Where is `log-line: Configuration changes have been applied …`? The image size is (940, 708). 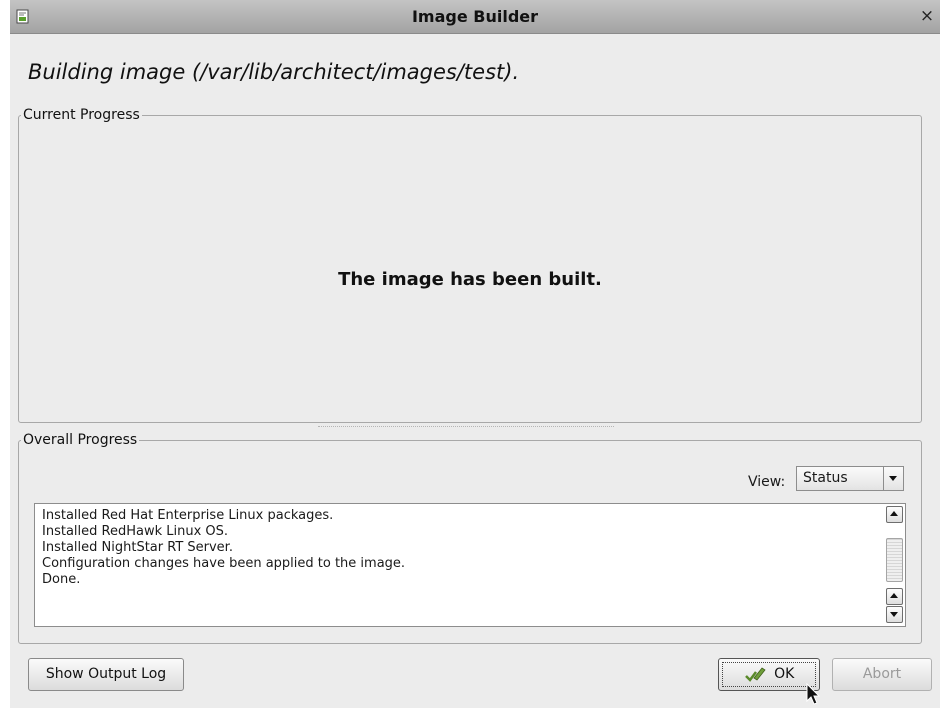 log-line: Configuration changes have been applied … is located at coordinates (224, 563).